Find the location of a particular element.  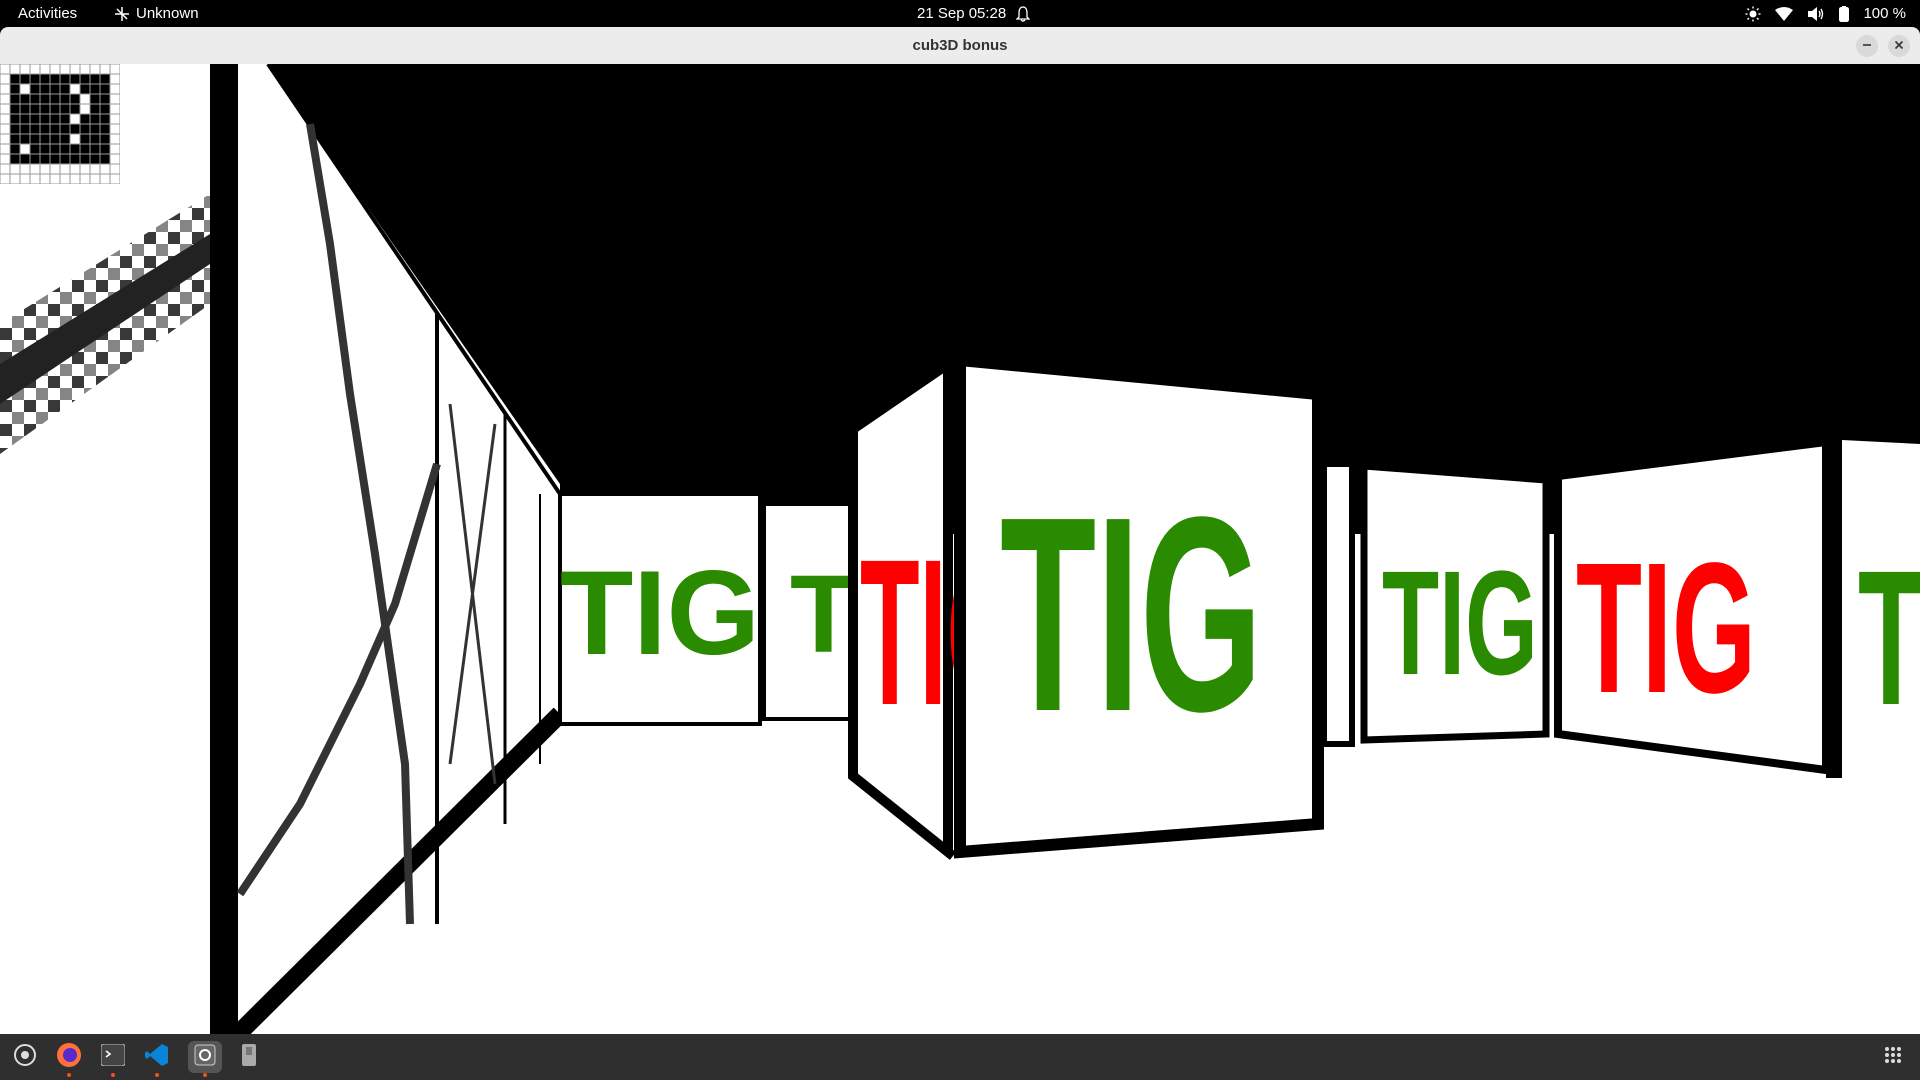

dock-usb is located at coordinates (249, 1057).